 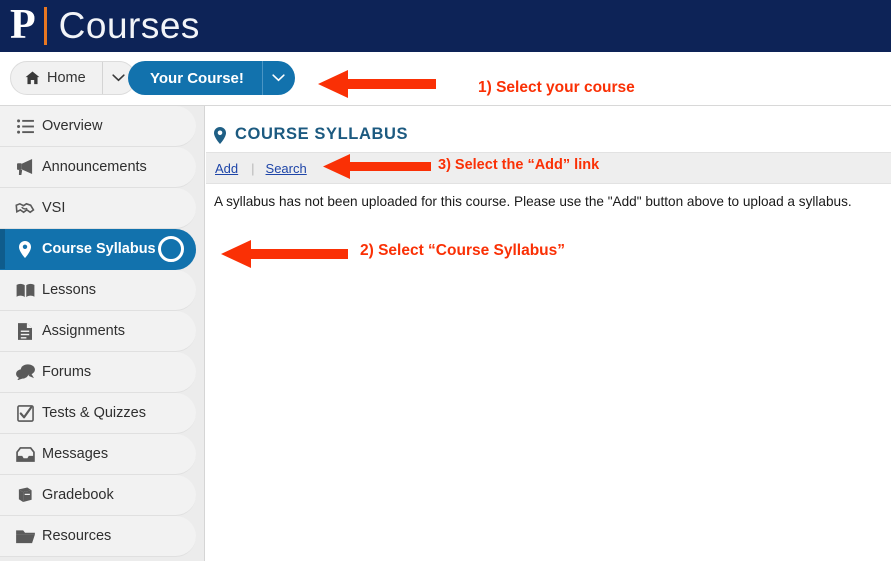 I want to click on sidebar-item-course-syllabus: Course Syllabus, so click(x=98, y=249).